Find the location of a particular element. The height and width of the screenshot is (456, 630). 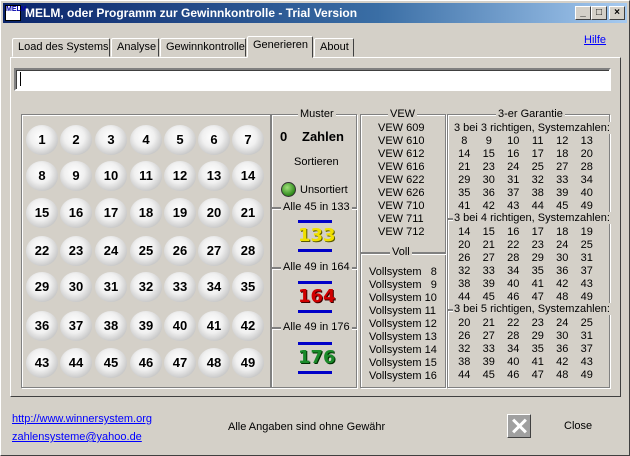

number-ball: 30 is located at coordinates (76, 287).